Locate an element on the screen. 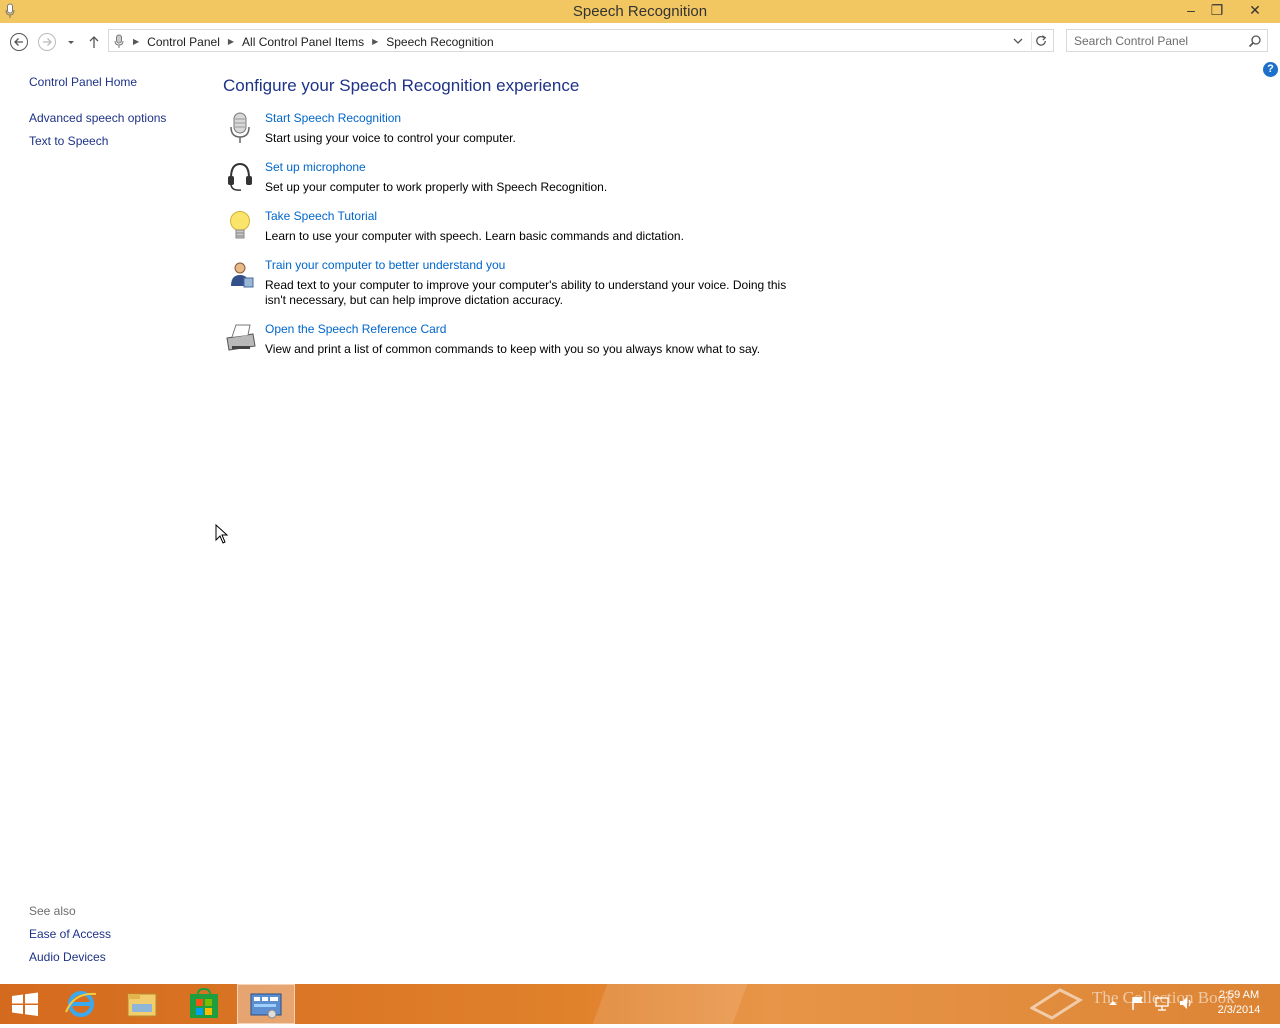 Image resolution: width=1280 pixels, height=1028 pixels. ease-of-access-link: Ease of Access is located at coordinates (70, 934).